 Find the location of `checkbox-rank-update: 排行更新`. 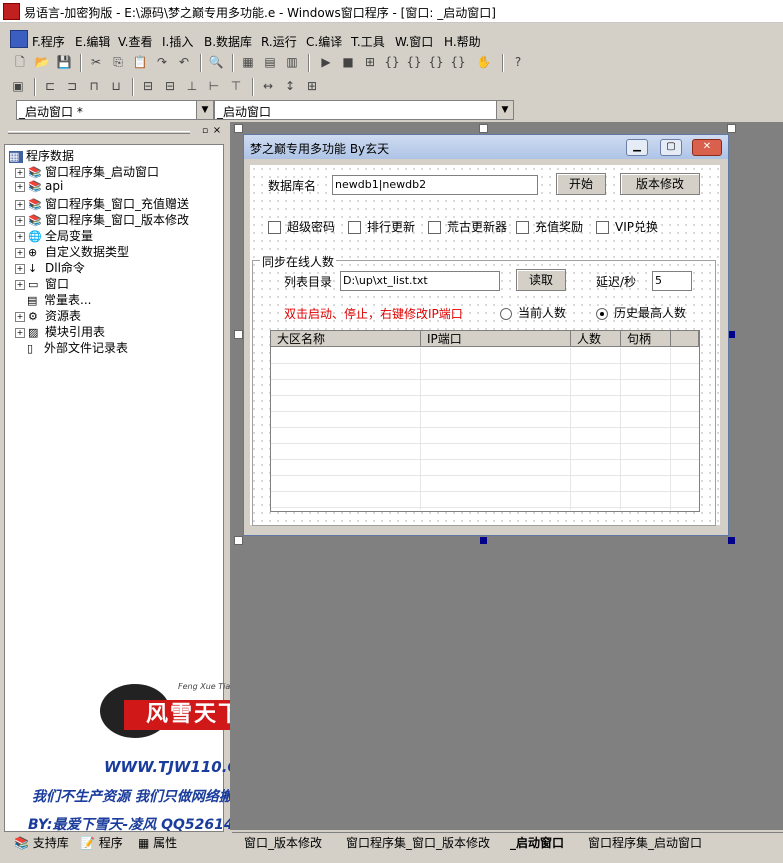

checkbox-rank-update: 排行更新 is located at coordinates (381, 226).